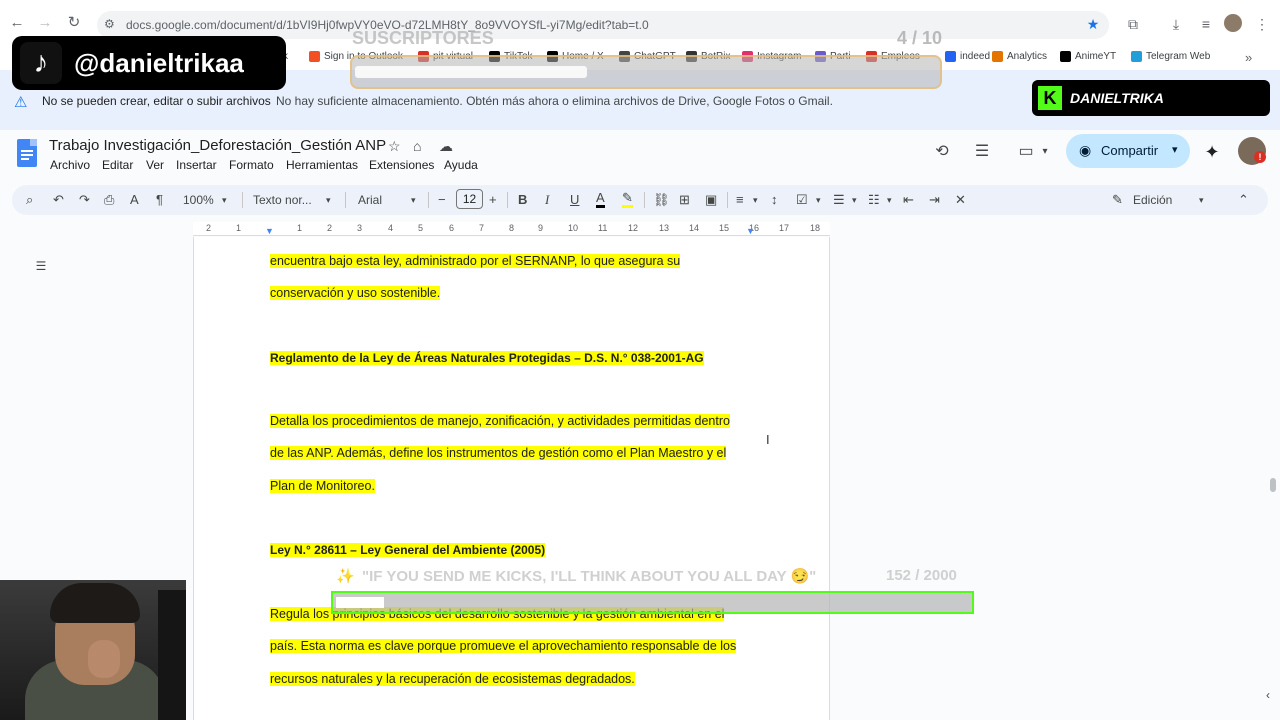  Describe the element at coordinates (155, 165) in the screenshot. I see `menu-item: Ver` at that location.